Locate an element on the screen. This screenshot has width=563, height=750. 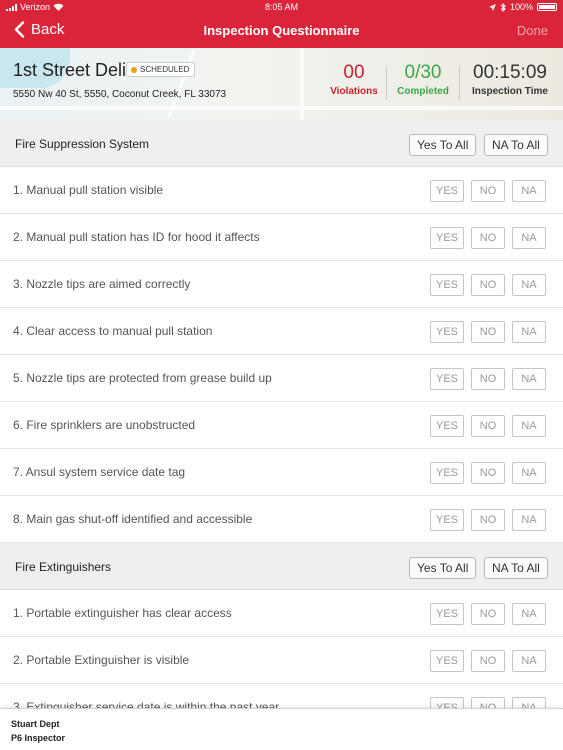
completed-label: Completed is located at coordinates (423, 91).